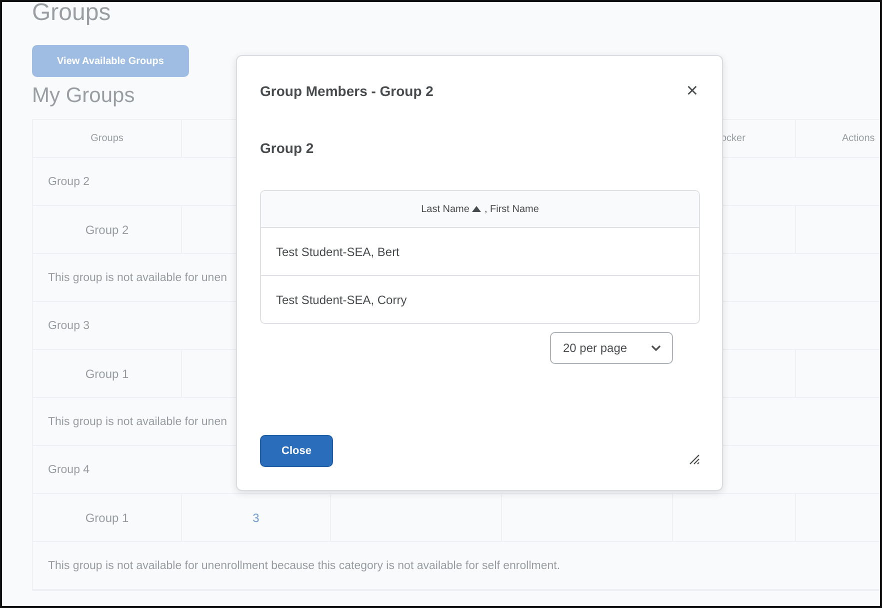 The image size is (882, 608). What do you see at coordinates (347, 91) in the screenshot?
I see `dialog-title: Group Members - Group 2` at bounding box center [347, 91].